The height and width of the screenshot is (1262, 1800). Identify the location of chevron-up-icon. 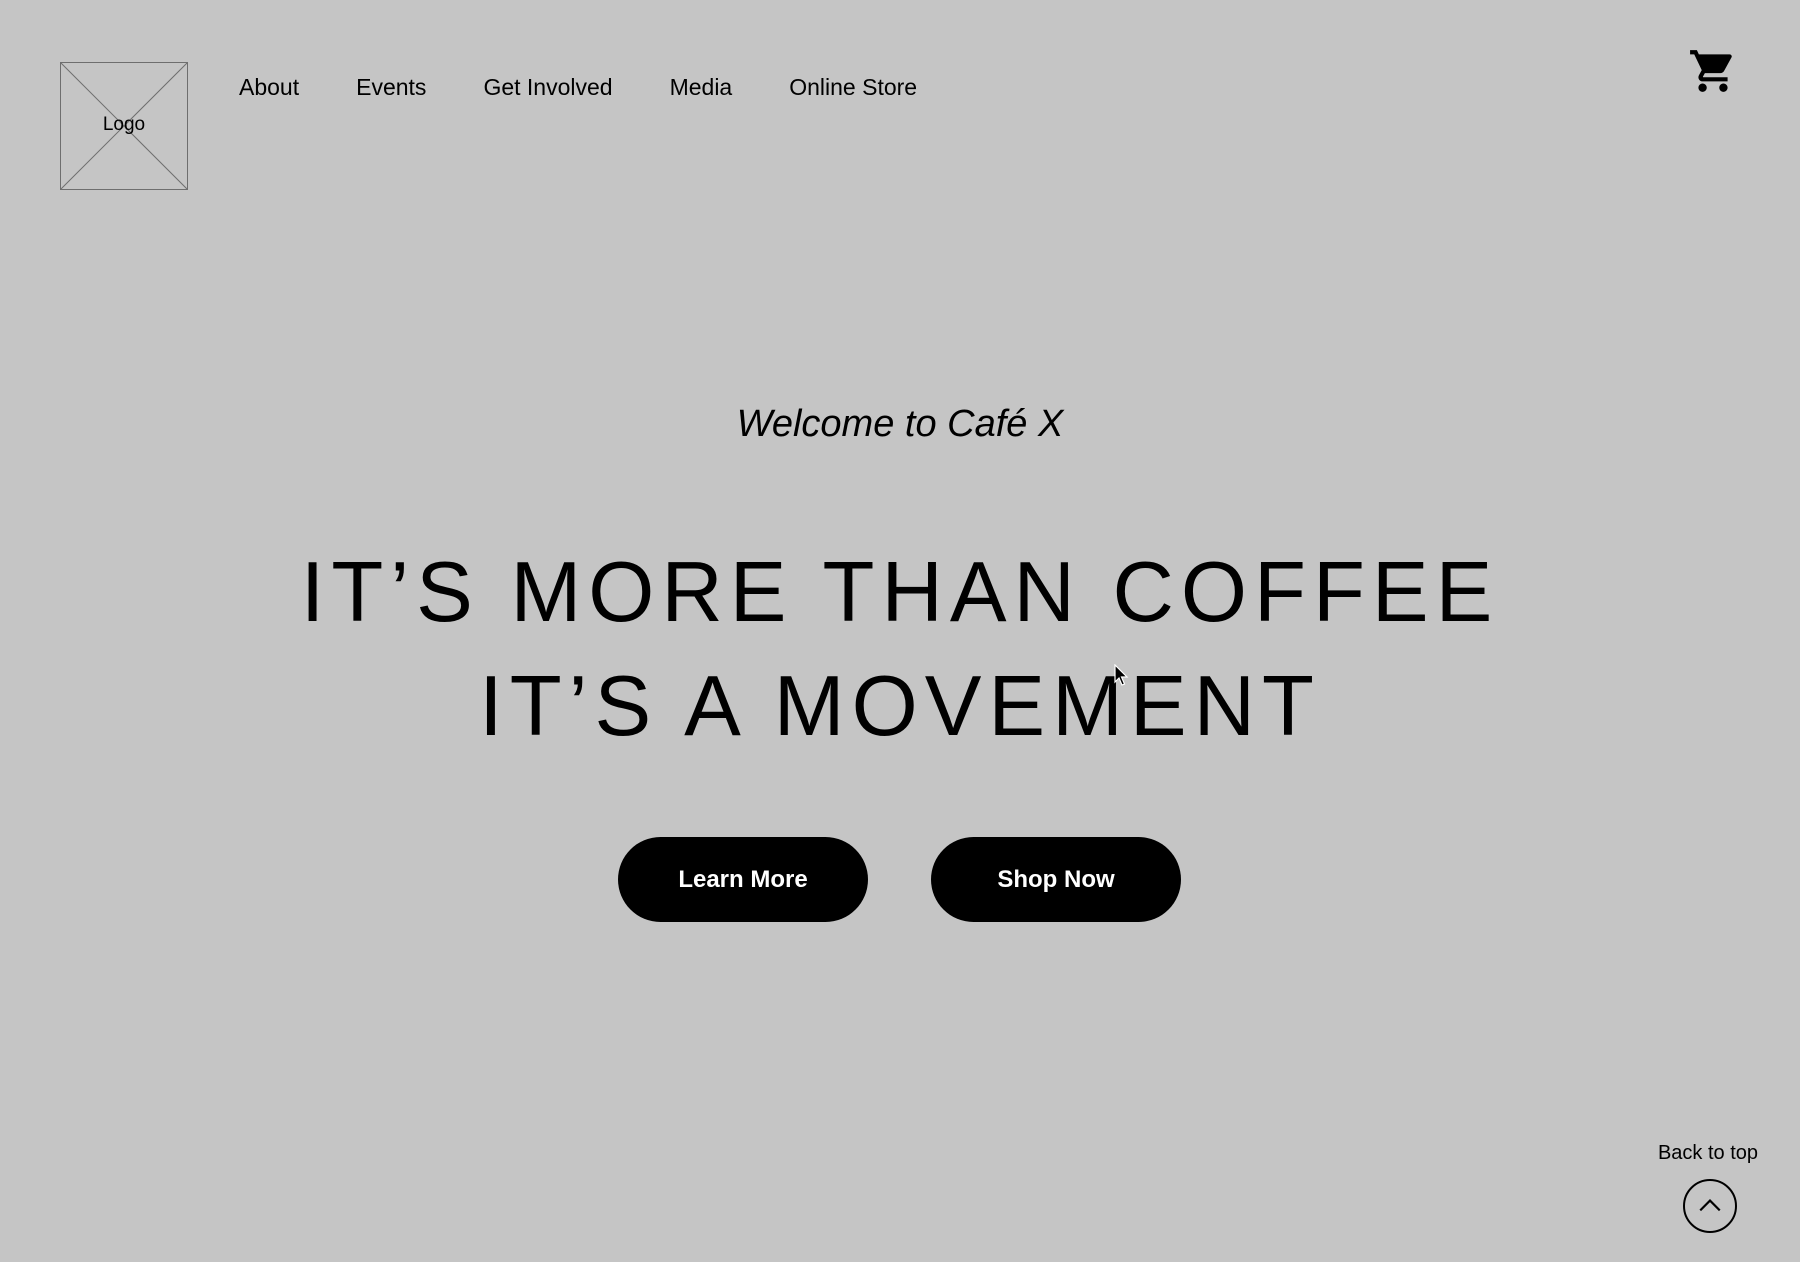
(1710, 1205).